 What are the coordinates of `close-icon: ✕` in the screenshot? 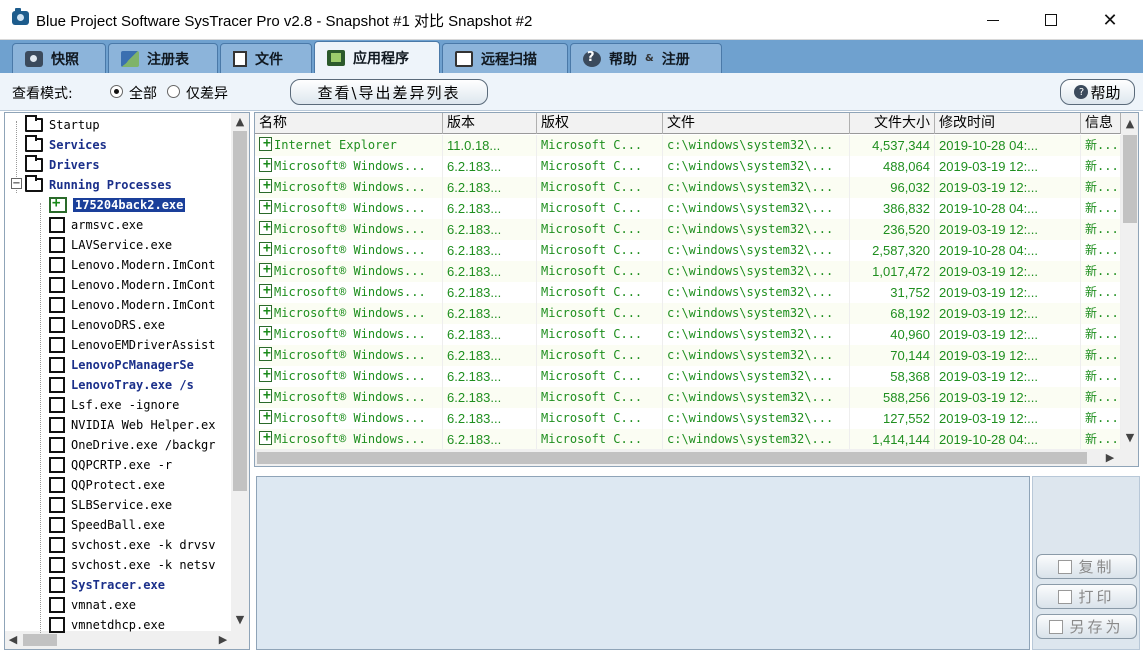 It's located at (1110, 20).